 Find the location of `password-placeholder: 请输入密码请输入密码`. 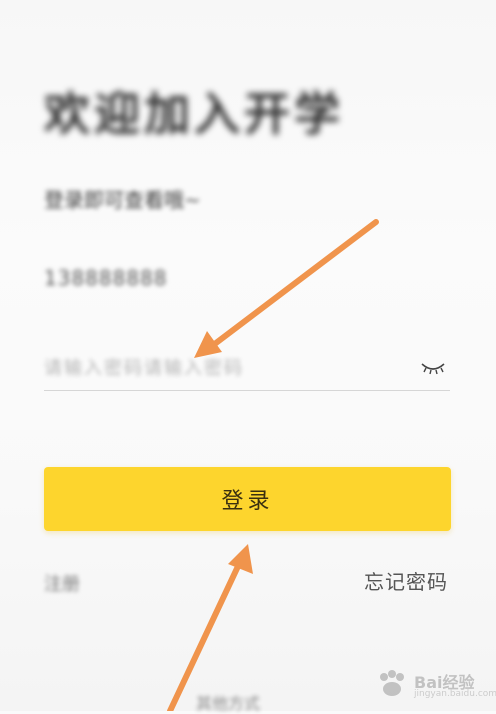

password-placeholder: 请输入密码请输入密码 is located at coordinates (144, 368).